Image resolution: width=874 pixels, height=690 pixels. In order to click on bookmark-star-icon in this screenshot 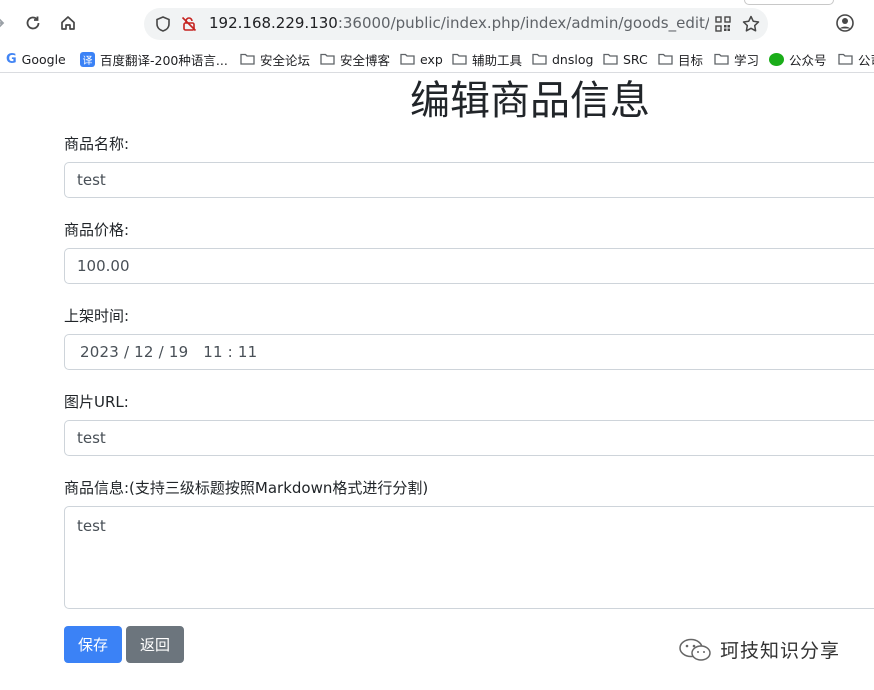, I will do `click(751, 26)`.